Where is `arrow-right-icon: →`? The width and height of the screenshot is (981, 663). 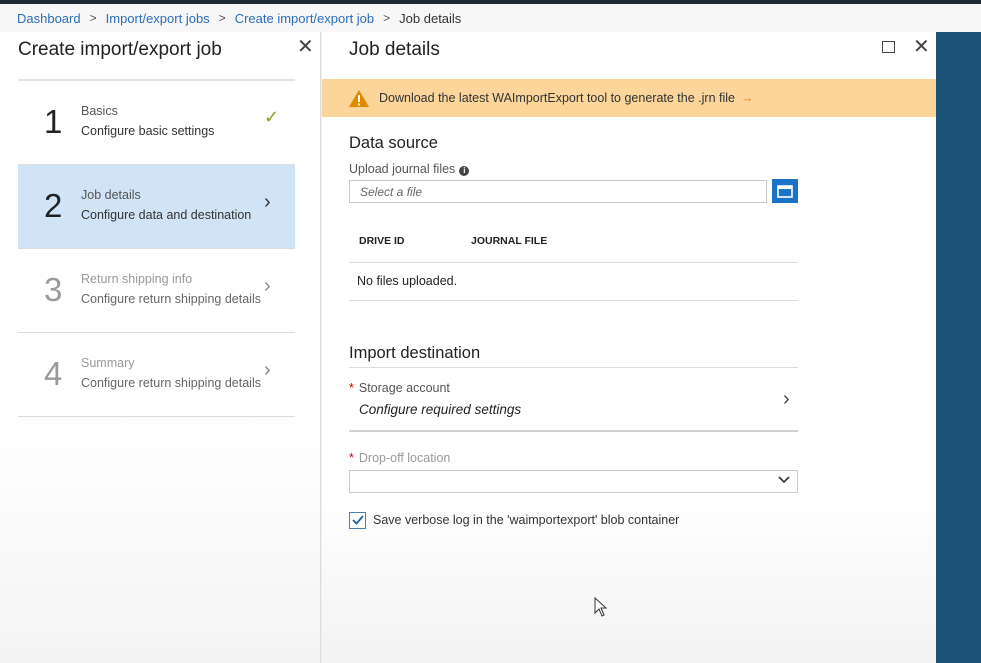
arrow-right-icon: → is located at coordinates (747, 98).